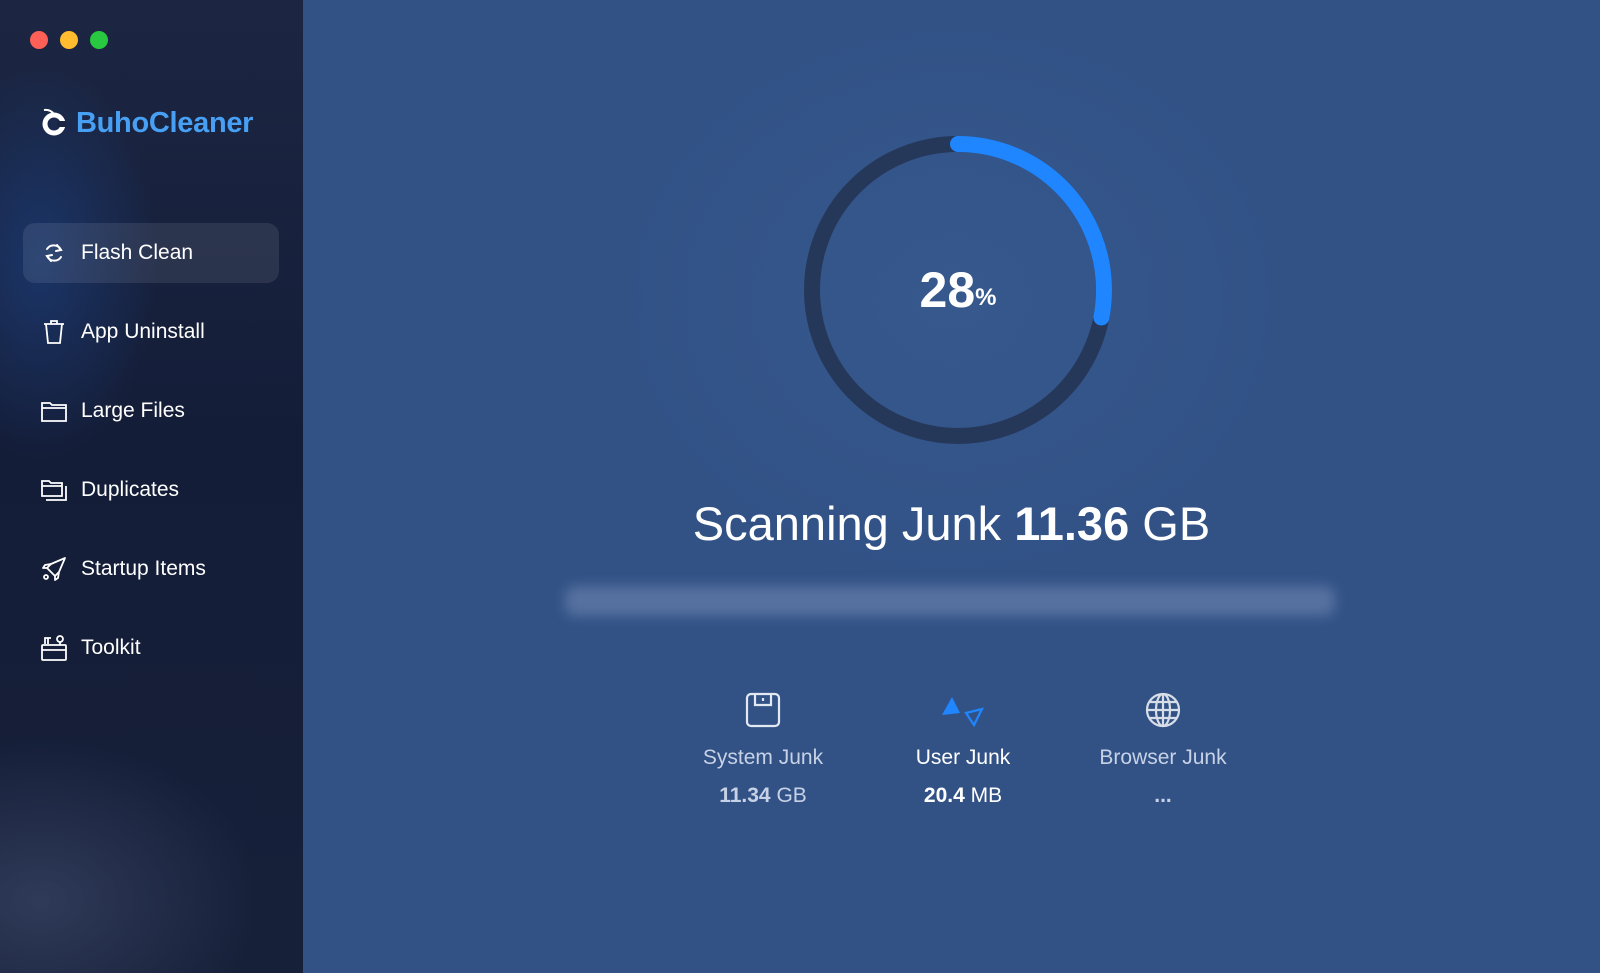  I want to click on progress-percent: 28 %, so click(958, 290).